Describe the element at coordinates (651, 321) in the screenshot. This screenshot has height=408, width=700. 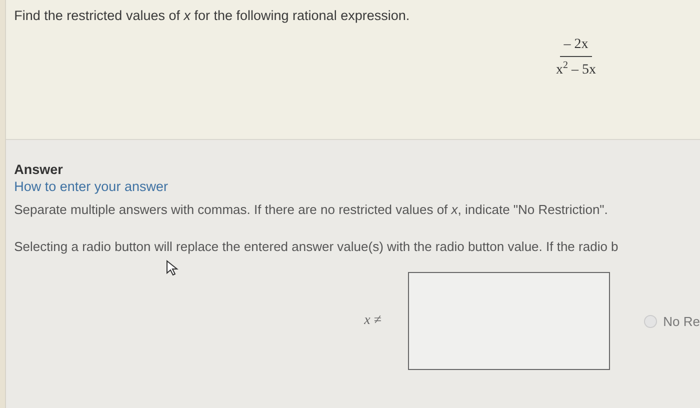
I see `radio-icon` at that location.